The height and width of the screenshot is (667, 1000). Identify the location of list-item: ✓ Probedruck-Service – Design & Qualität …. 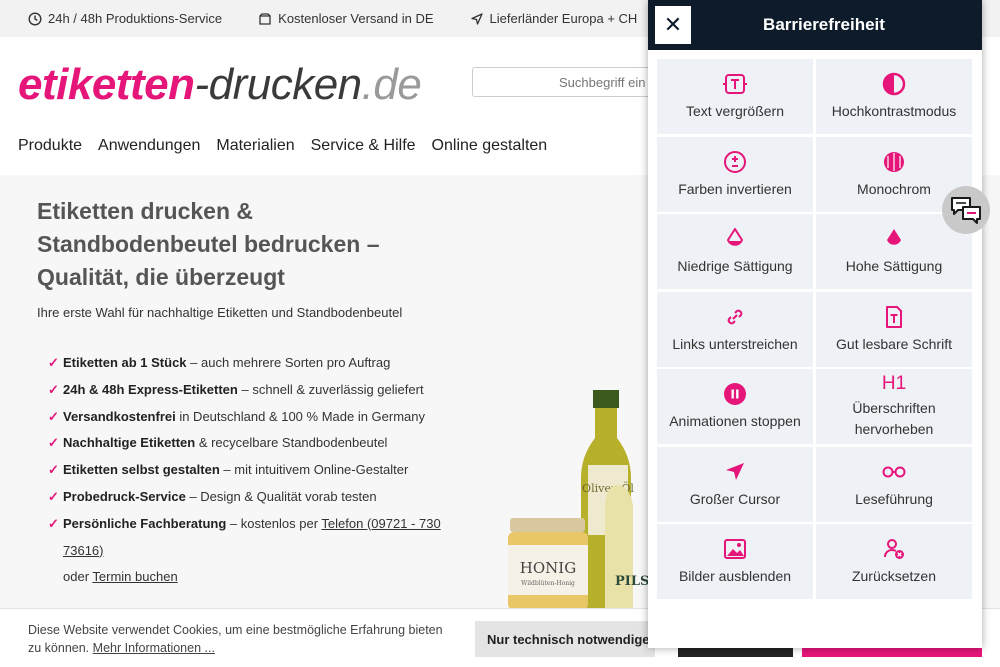
(258, 497).